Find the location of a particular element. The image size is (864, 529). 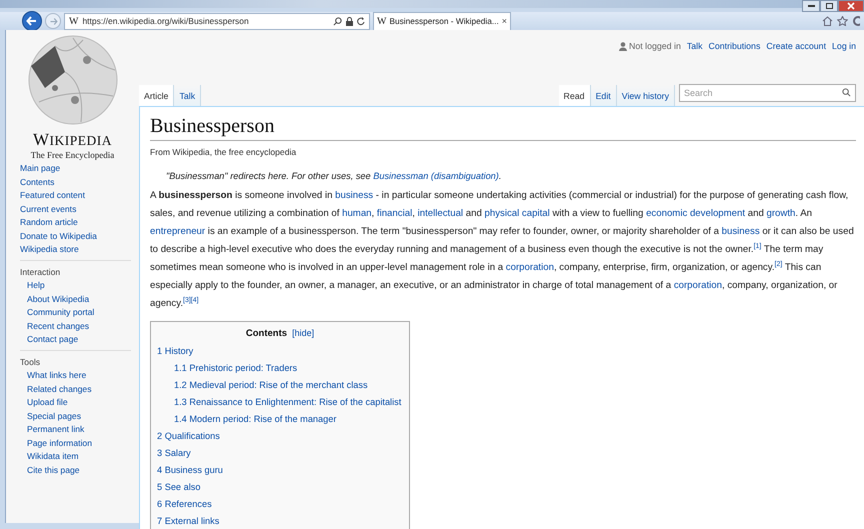

logo-tagline: The Free Encyclopedia is located at coordinates (72, 155).